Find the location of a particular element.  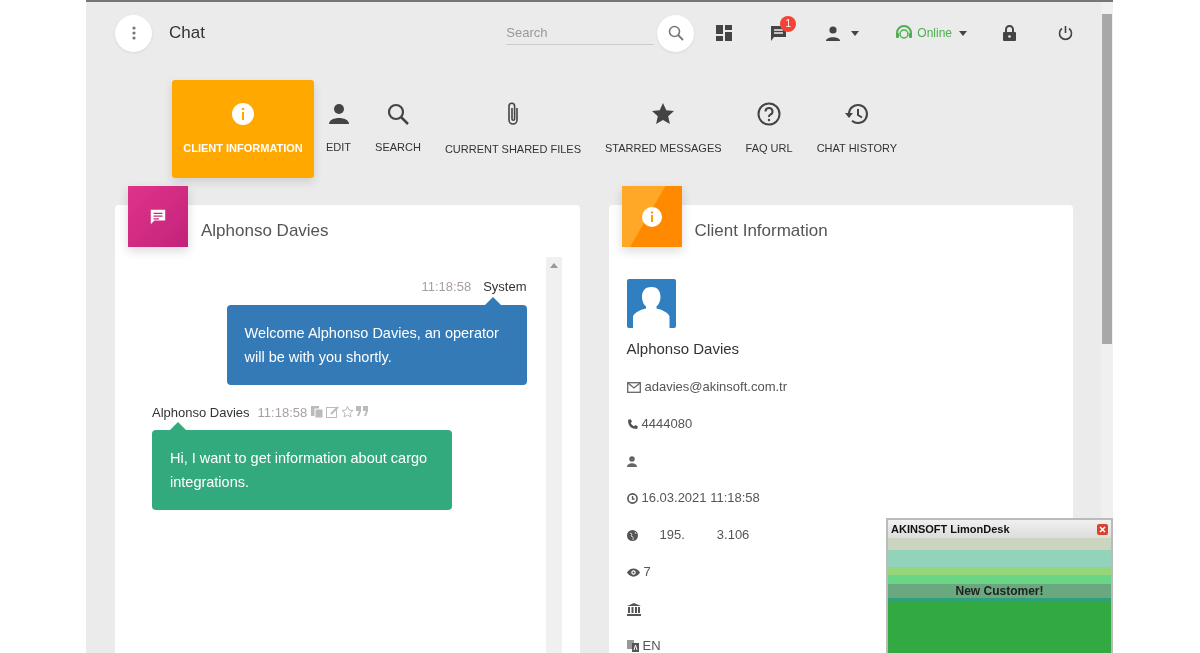

history-icon is located at coordinates (856, 113).